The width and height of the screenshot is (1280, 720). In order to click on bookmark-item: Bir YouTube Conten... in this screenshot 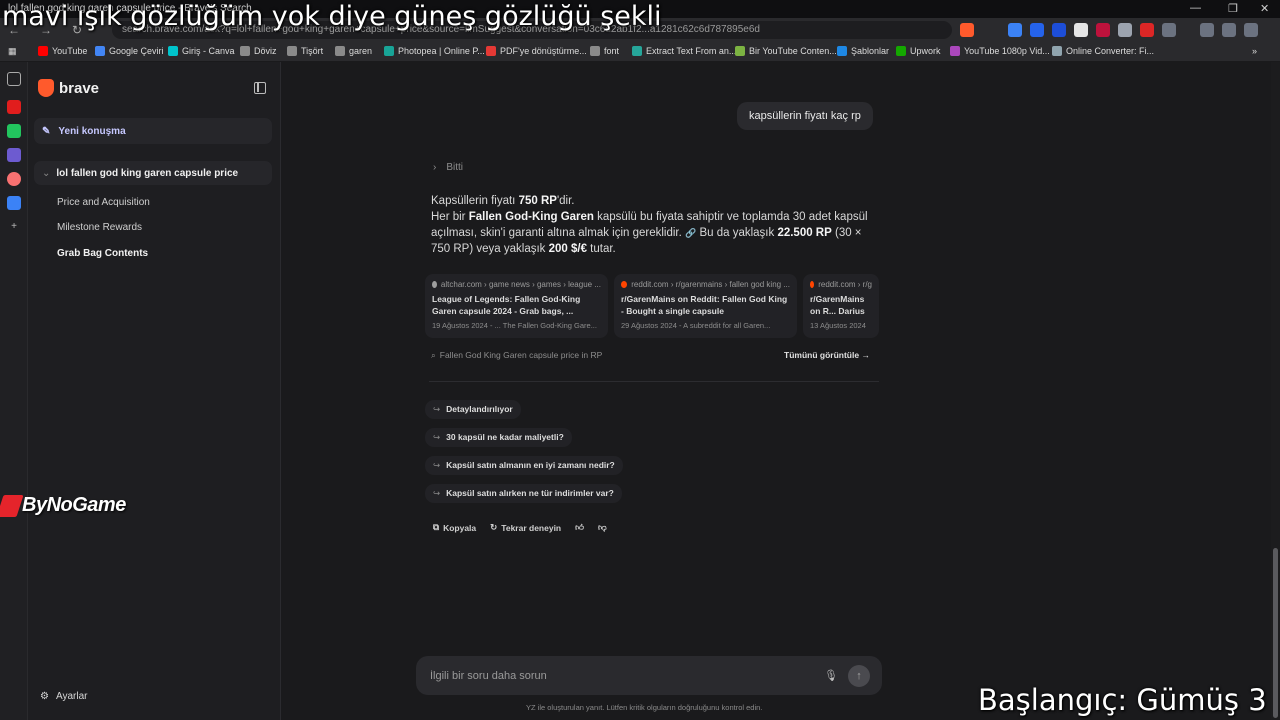, I will do `click(786, 51)`.